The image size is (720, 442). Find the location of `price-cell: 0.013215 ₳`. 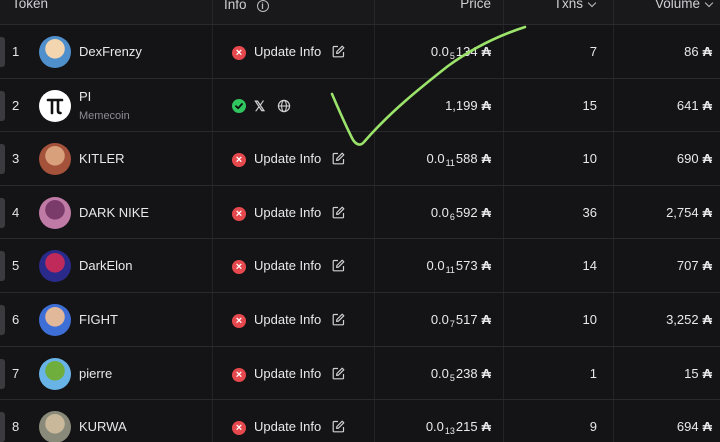

price-cell: 0.013215 ₳ is located at coordinates (438, 421).